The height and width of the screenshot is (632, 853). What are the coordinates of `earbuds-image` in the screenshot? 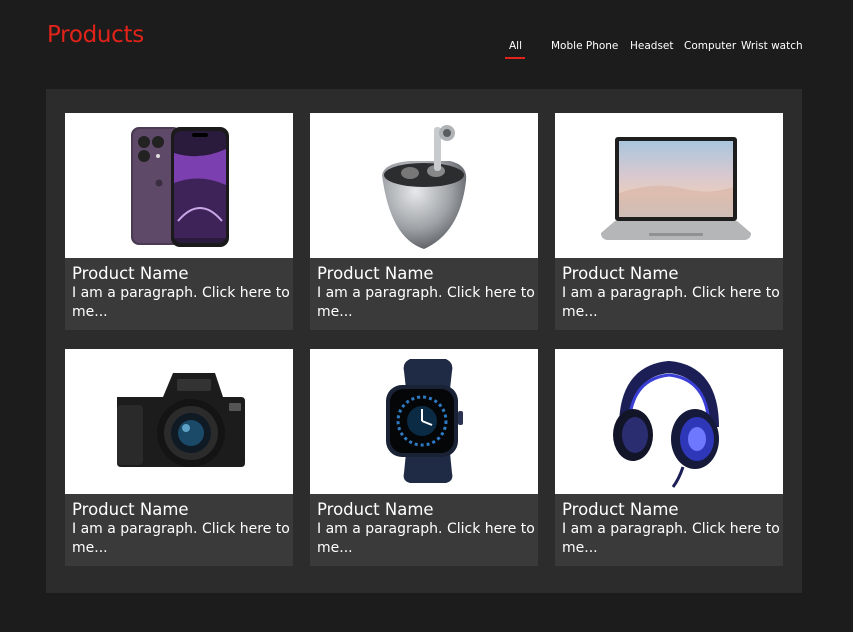 It's located at (424, 185).